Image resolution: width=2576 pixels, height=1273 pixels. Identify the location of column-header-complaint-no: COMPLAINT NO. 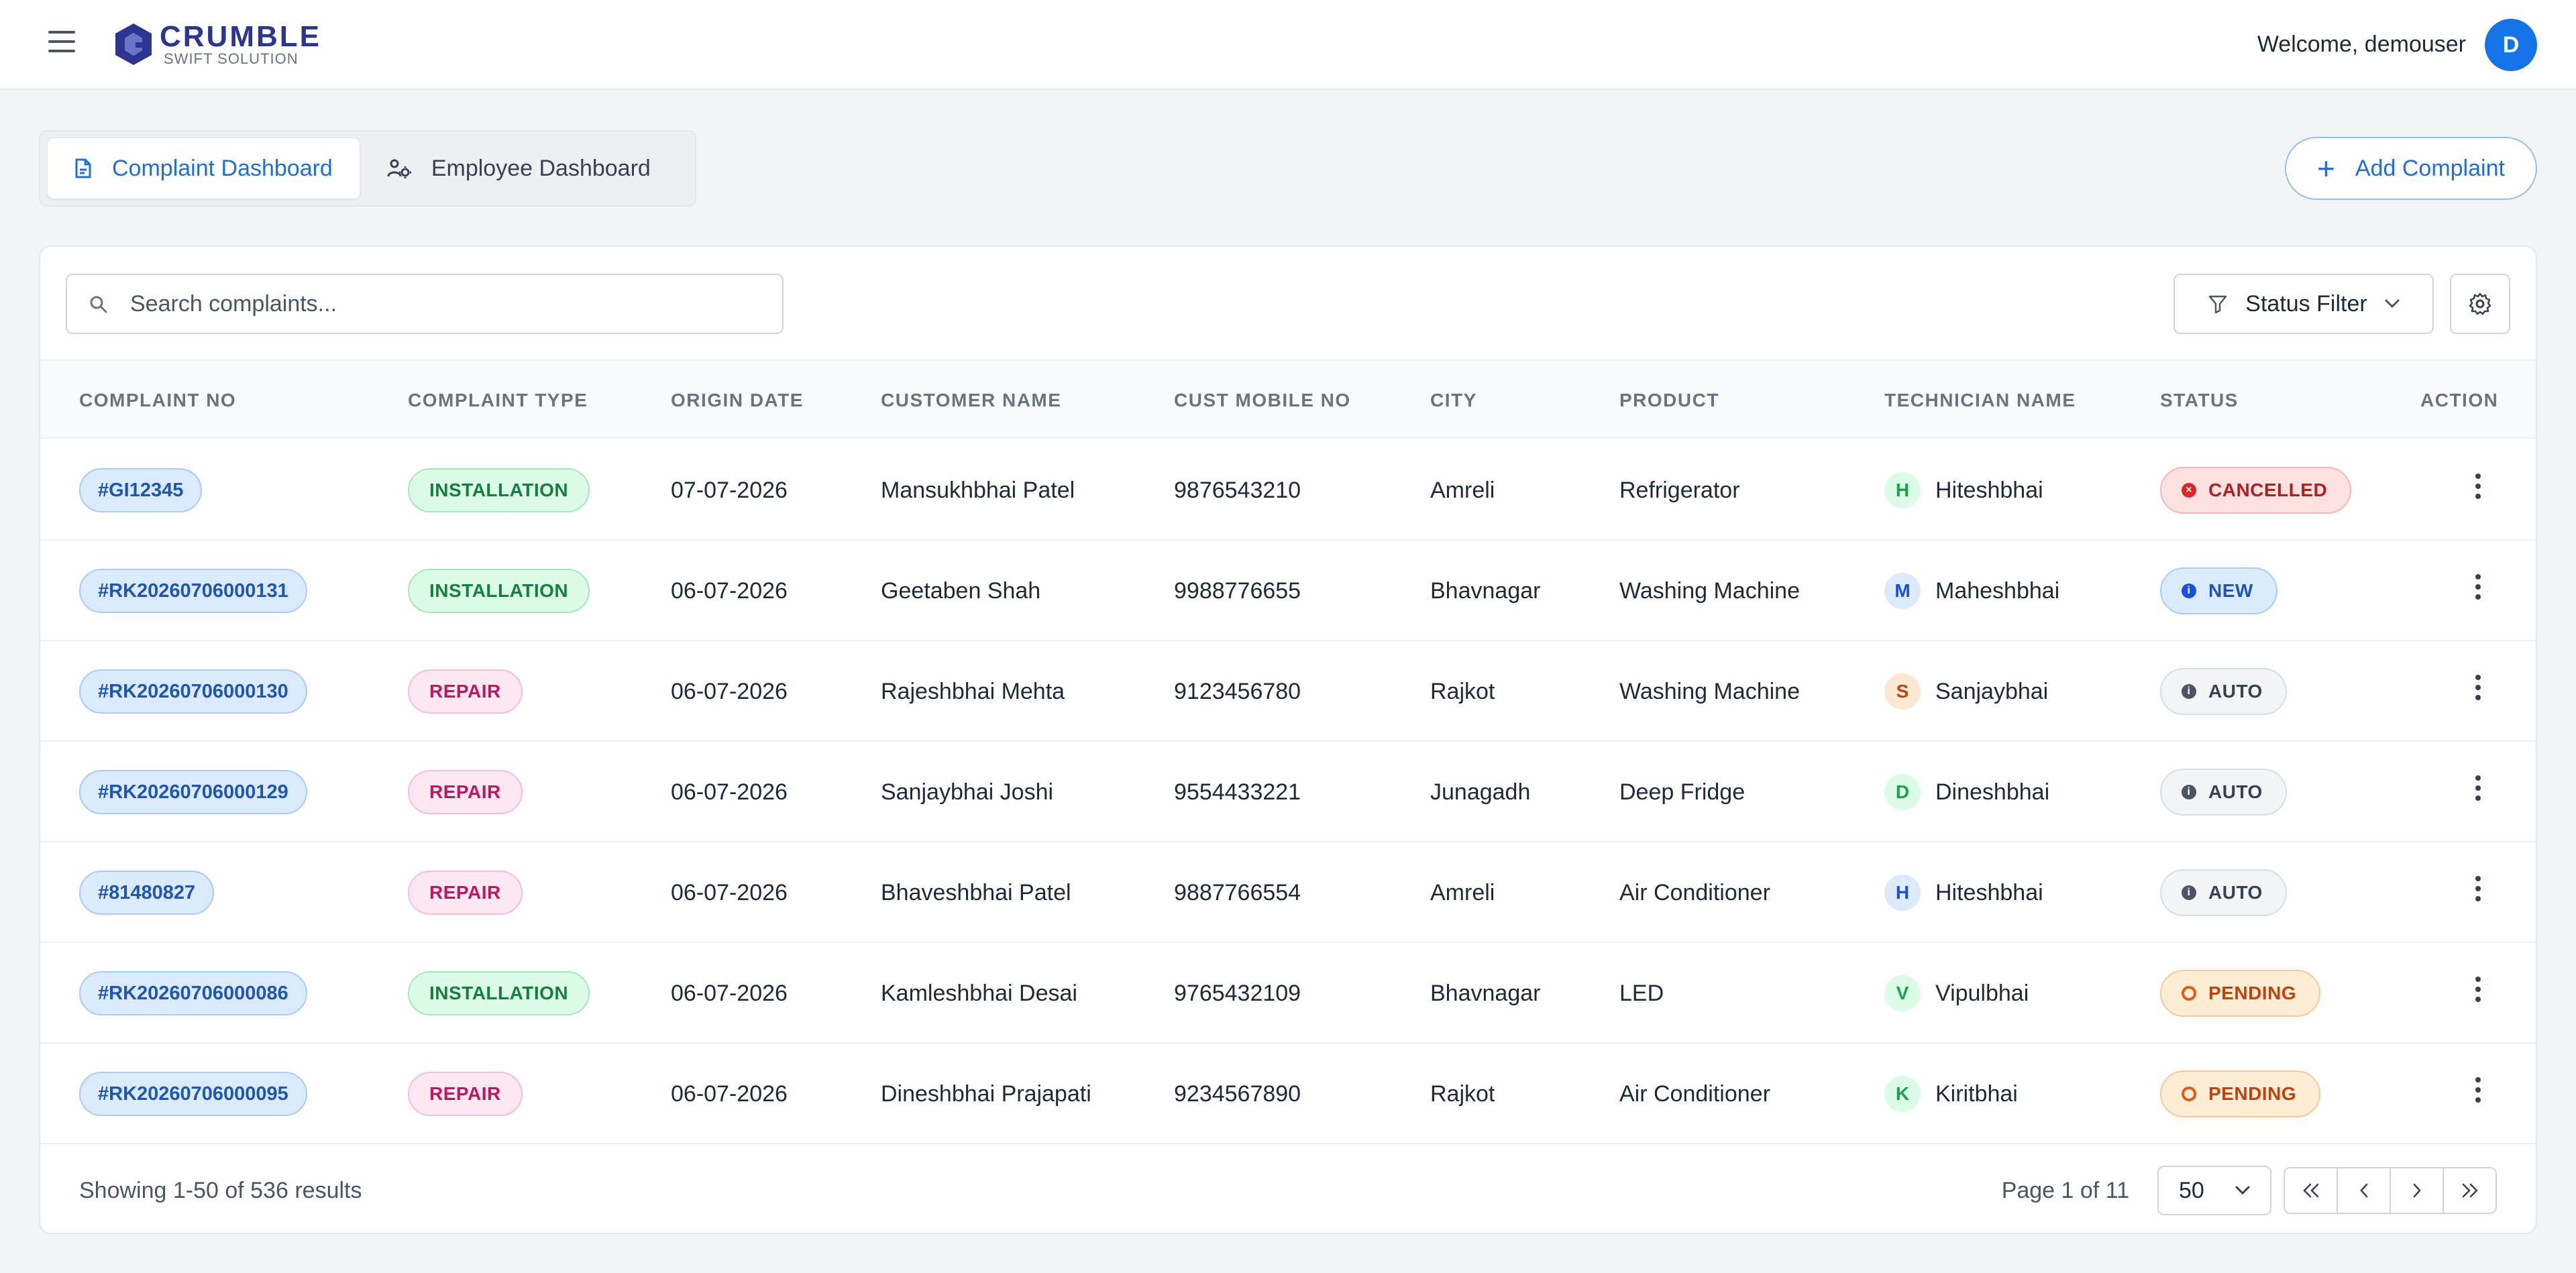
(157, 400).